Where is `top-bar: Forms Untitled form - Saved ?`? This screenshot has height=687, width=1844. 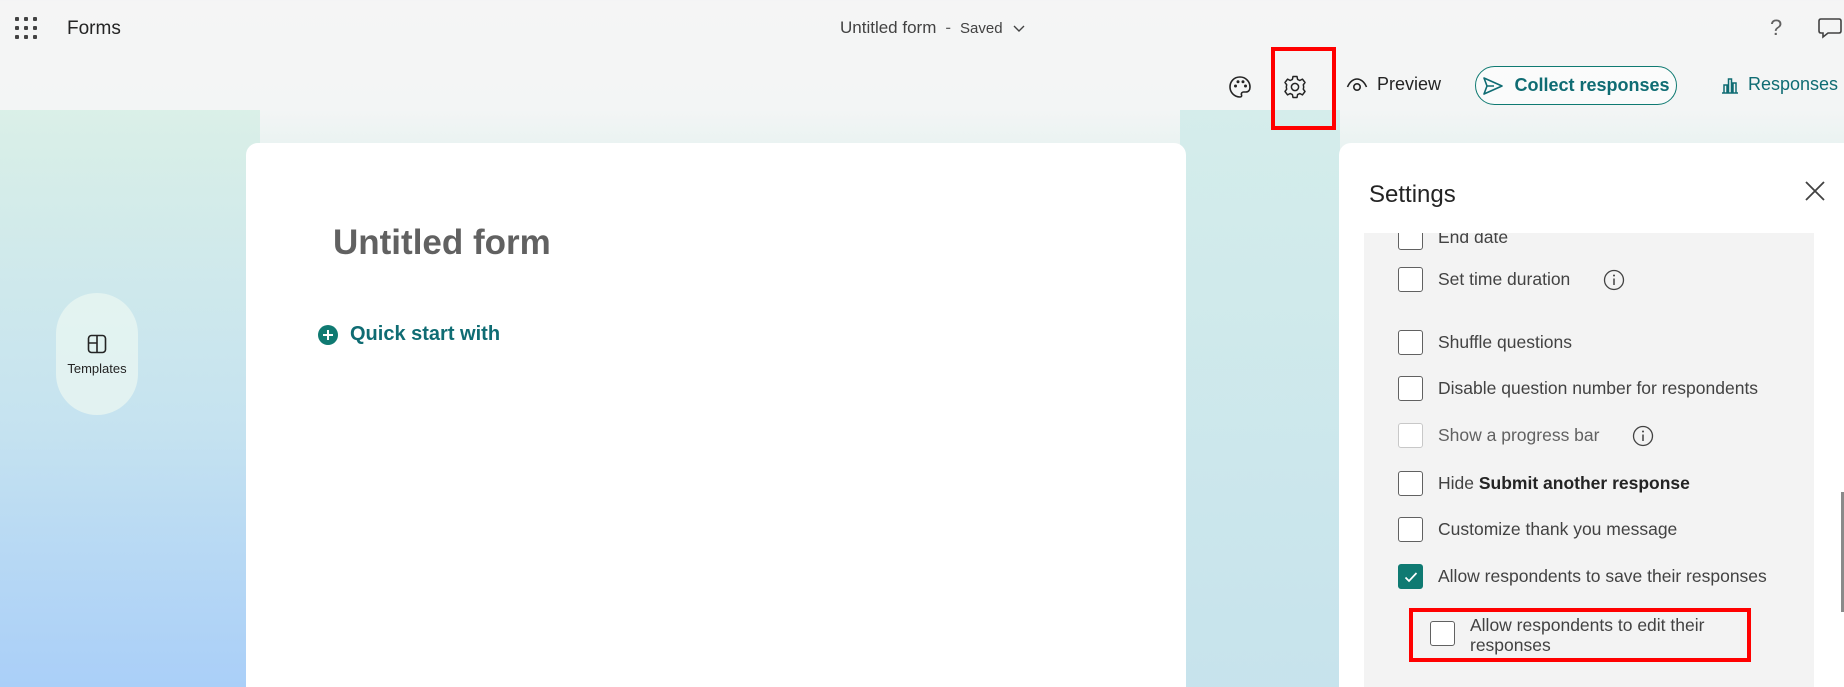
top-bar: Forms Untitled form - Saved ? is located at coordinates (922, 28).